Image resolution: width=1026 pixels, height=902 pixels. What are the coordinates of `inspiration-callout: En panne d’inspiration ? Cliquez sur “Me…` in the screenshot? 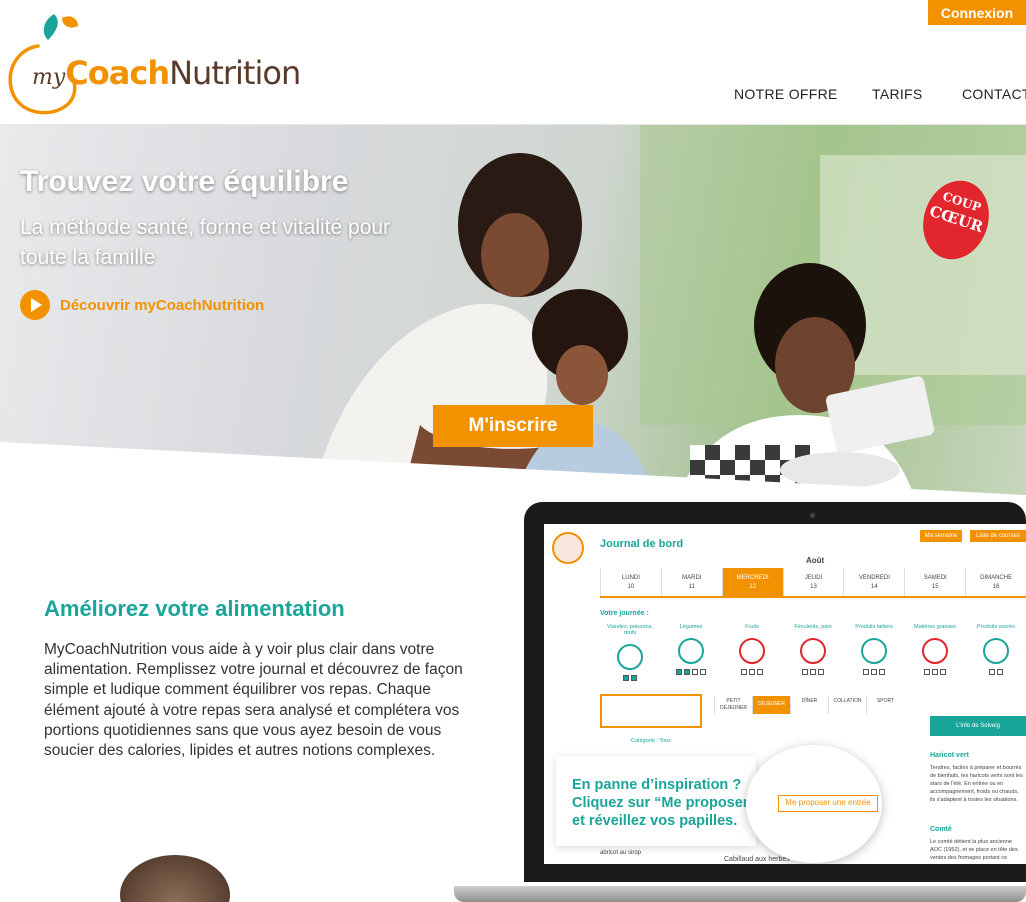 It's located at (661, 801).